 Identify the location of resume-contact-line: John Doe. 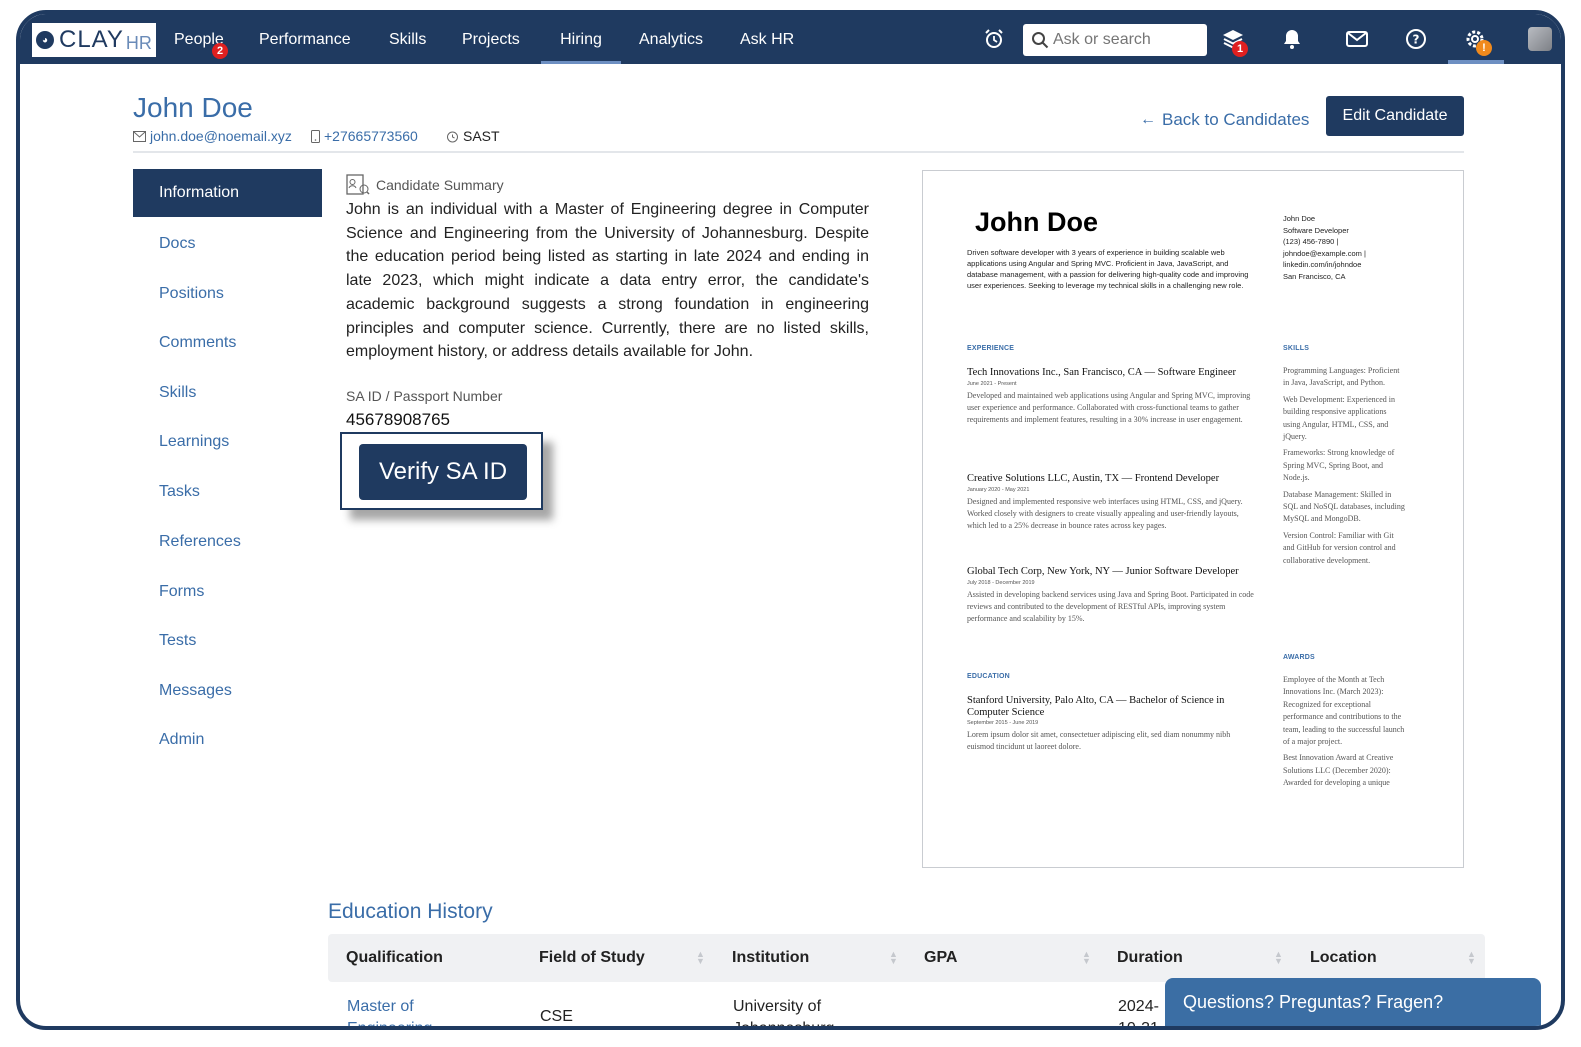
(1299, 218).